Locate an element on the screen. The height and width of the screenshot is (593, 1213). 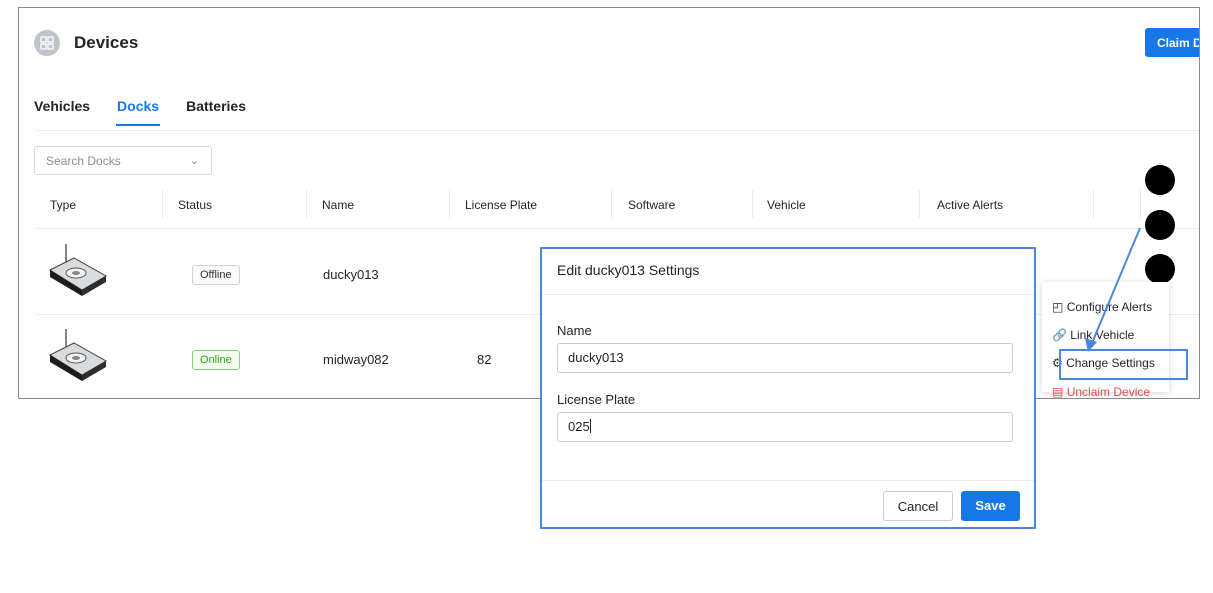
license-plate-value: 025 is located at coordinates (579, 426).